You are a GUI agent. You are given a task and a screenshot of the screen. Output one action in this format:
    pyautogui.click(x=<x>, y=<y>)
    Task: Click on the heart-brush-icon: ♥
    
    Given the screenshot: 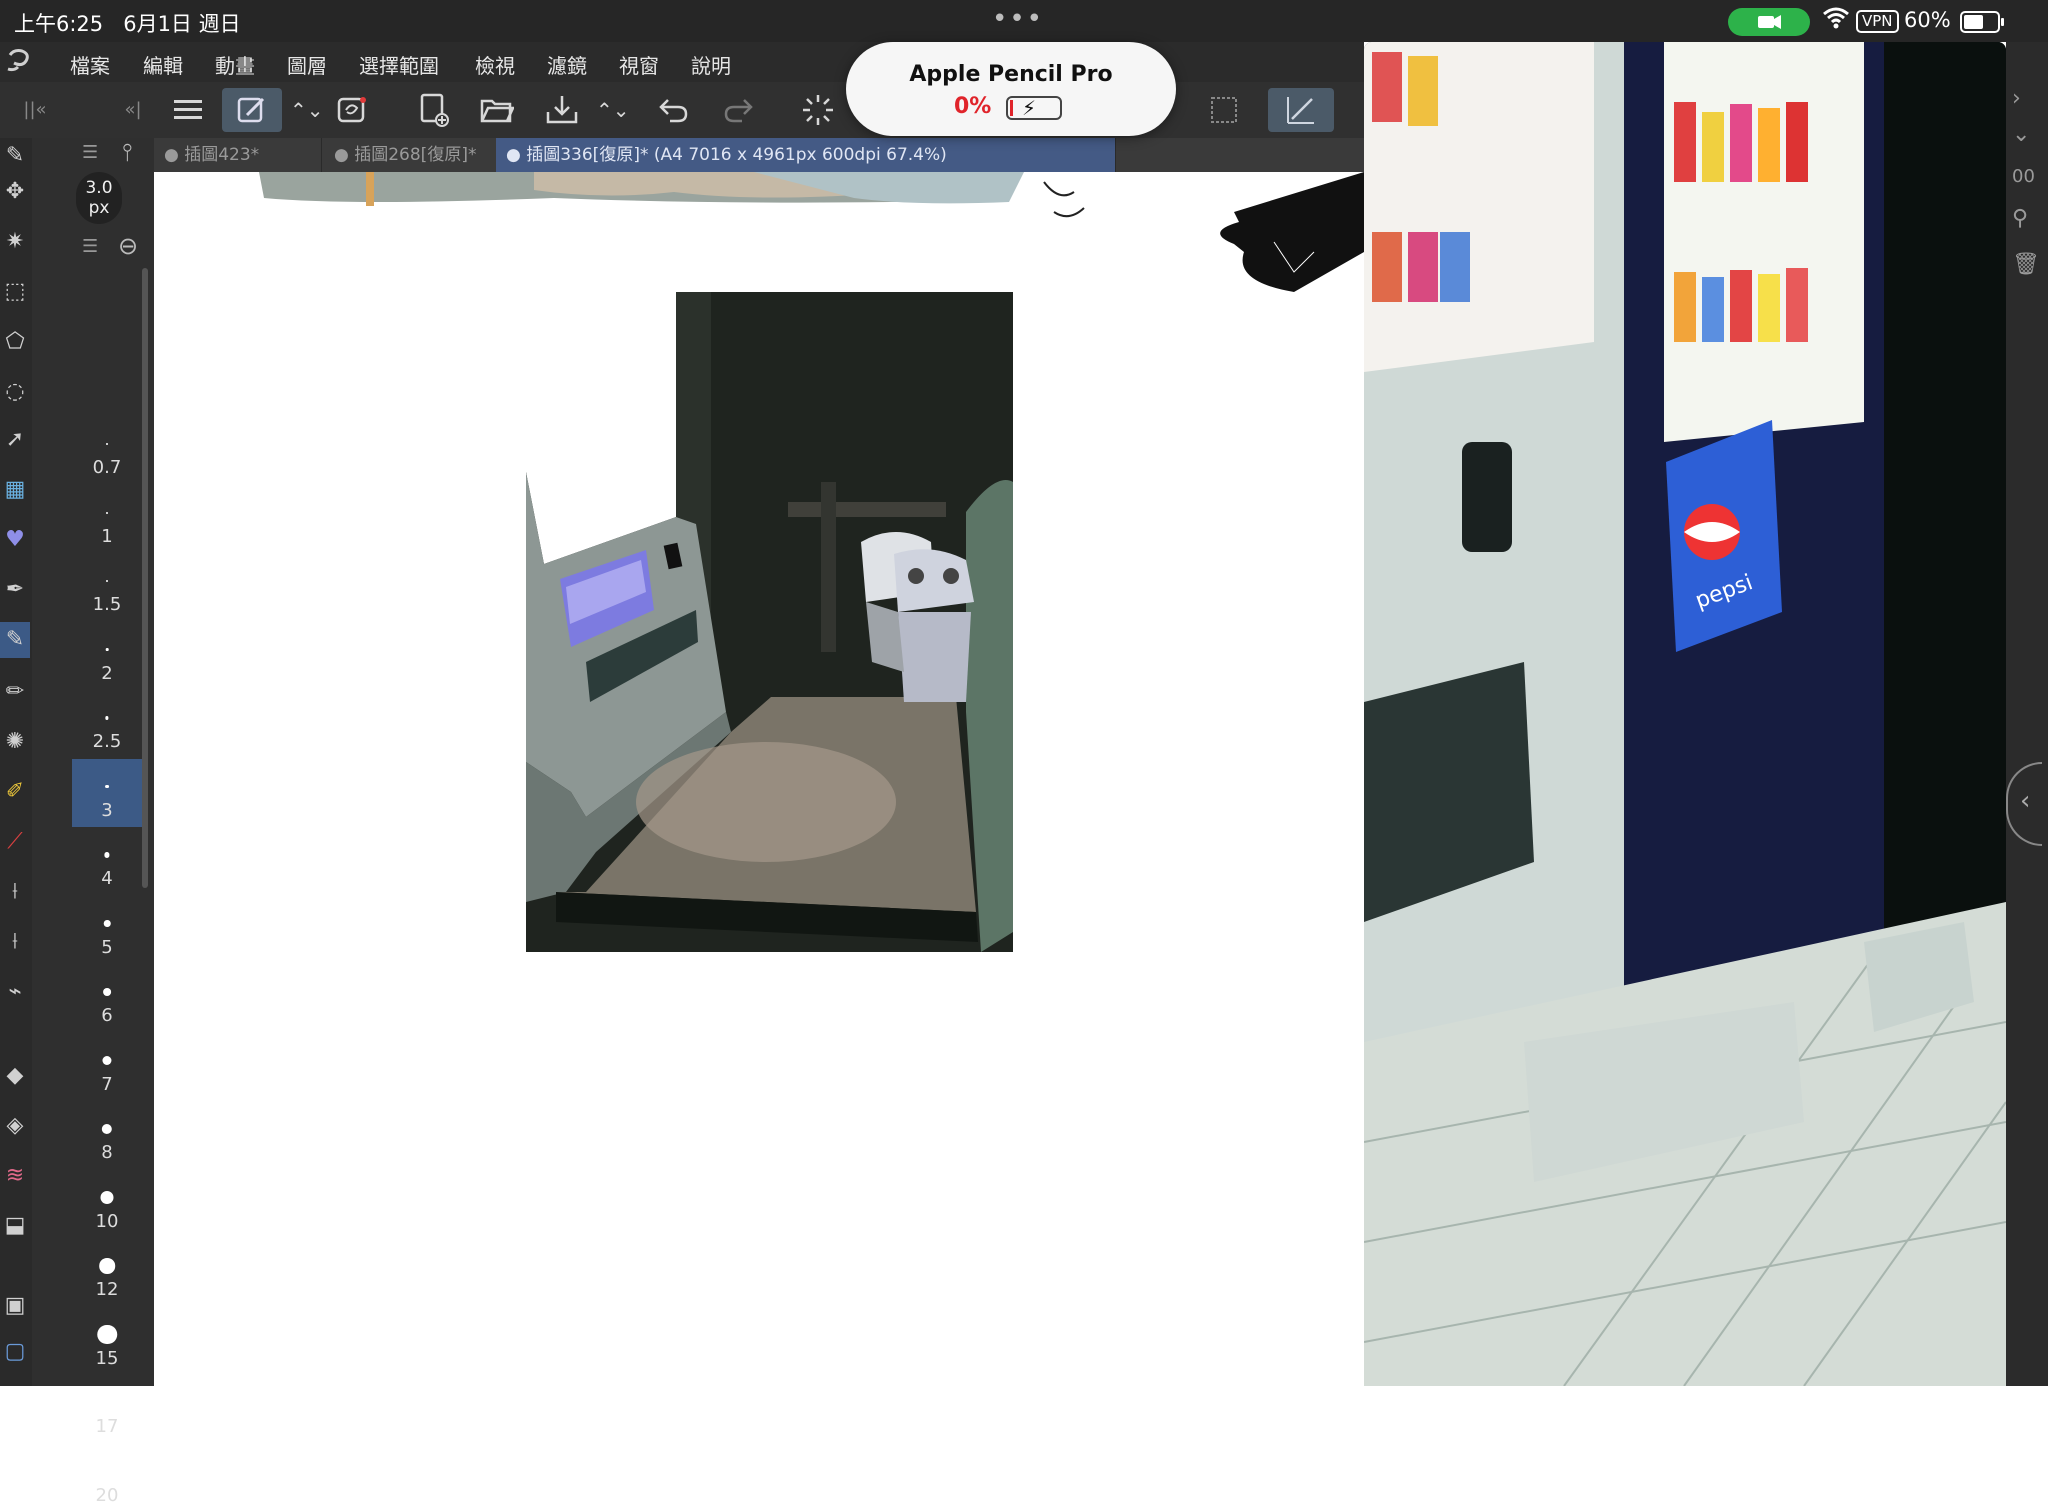 What is the action you would take?
    pyautogui.click(x=15, y=540)
    